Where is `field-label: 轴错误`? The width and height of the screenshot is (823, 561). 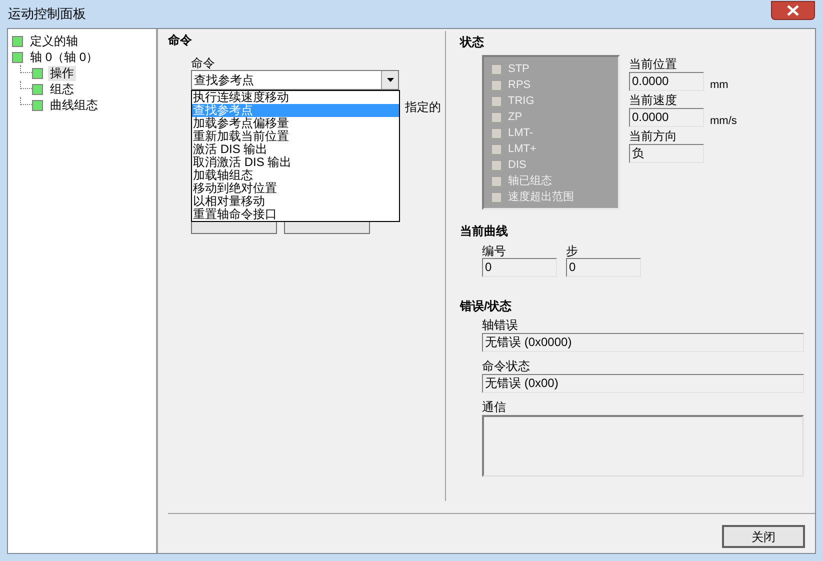
field-label: 轴错误 is located at coordinates (500, 325).